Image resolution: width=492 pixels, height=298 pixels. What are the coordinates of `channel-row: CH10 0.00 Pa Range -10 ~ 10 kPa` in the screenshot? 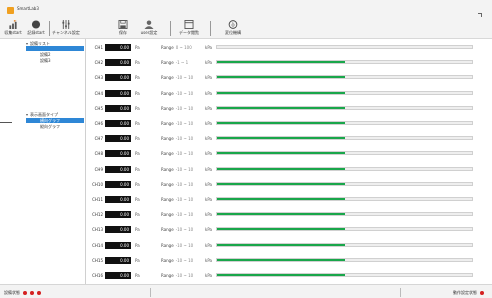 It's located at (289, 186).